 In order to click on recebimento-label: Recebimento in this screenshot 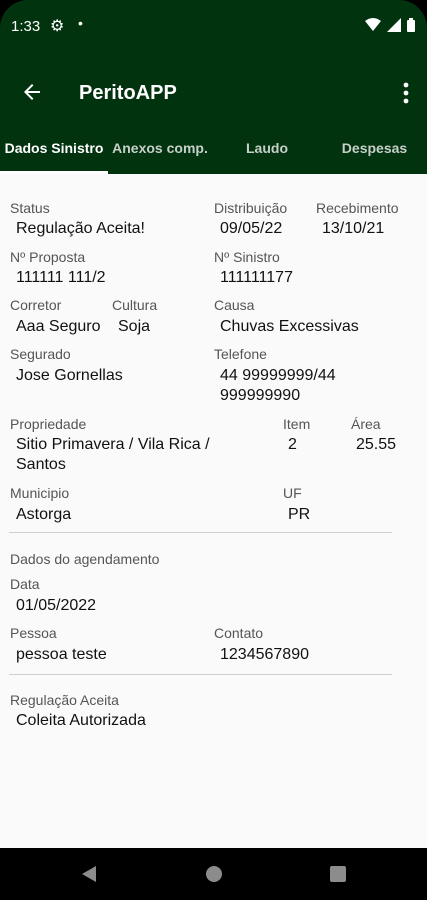, I will do `click(357, 208)`.